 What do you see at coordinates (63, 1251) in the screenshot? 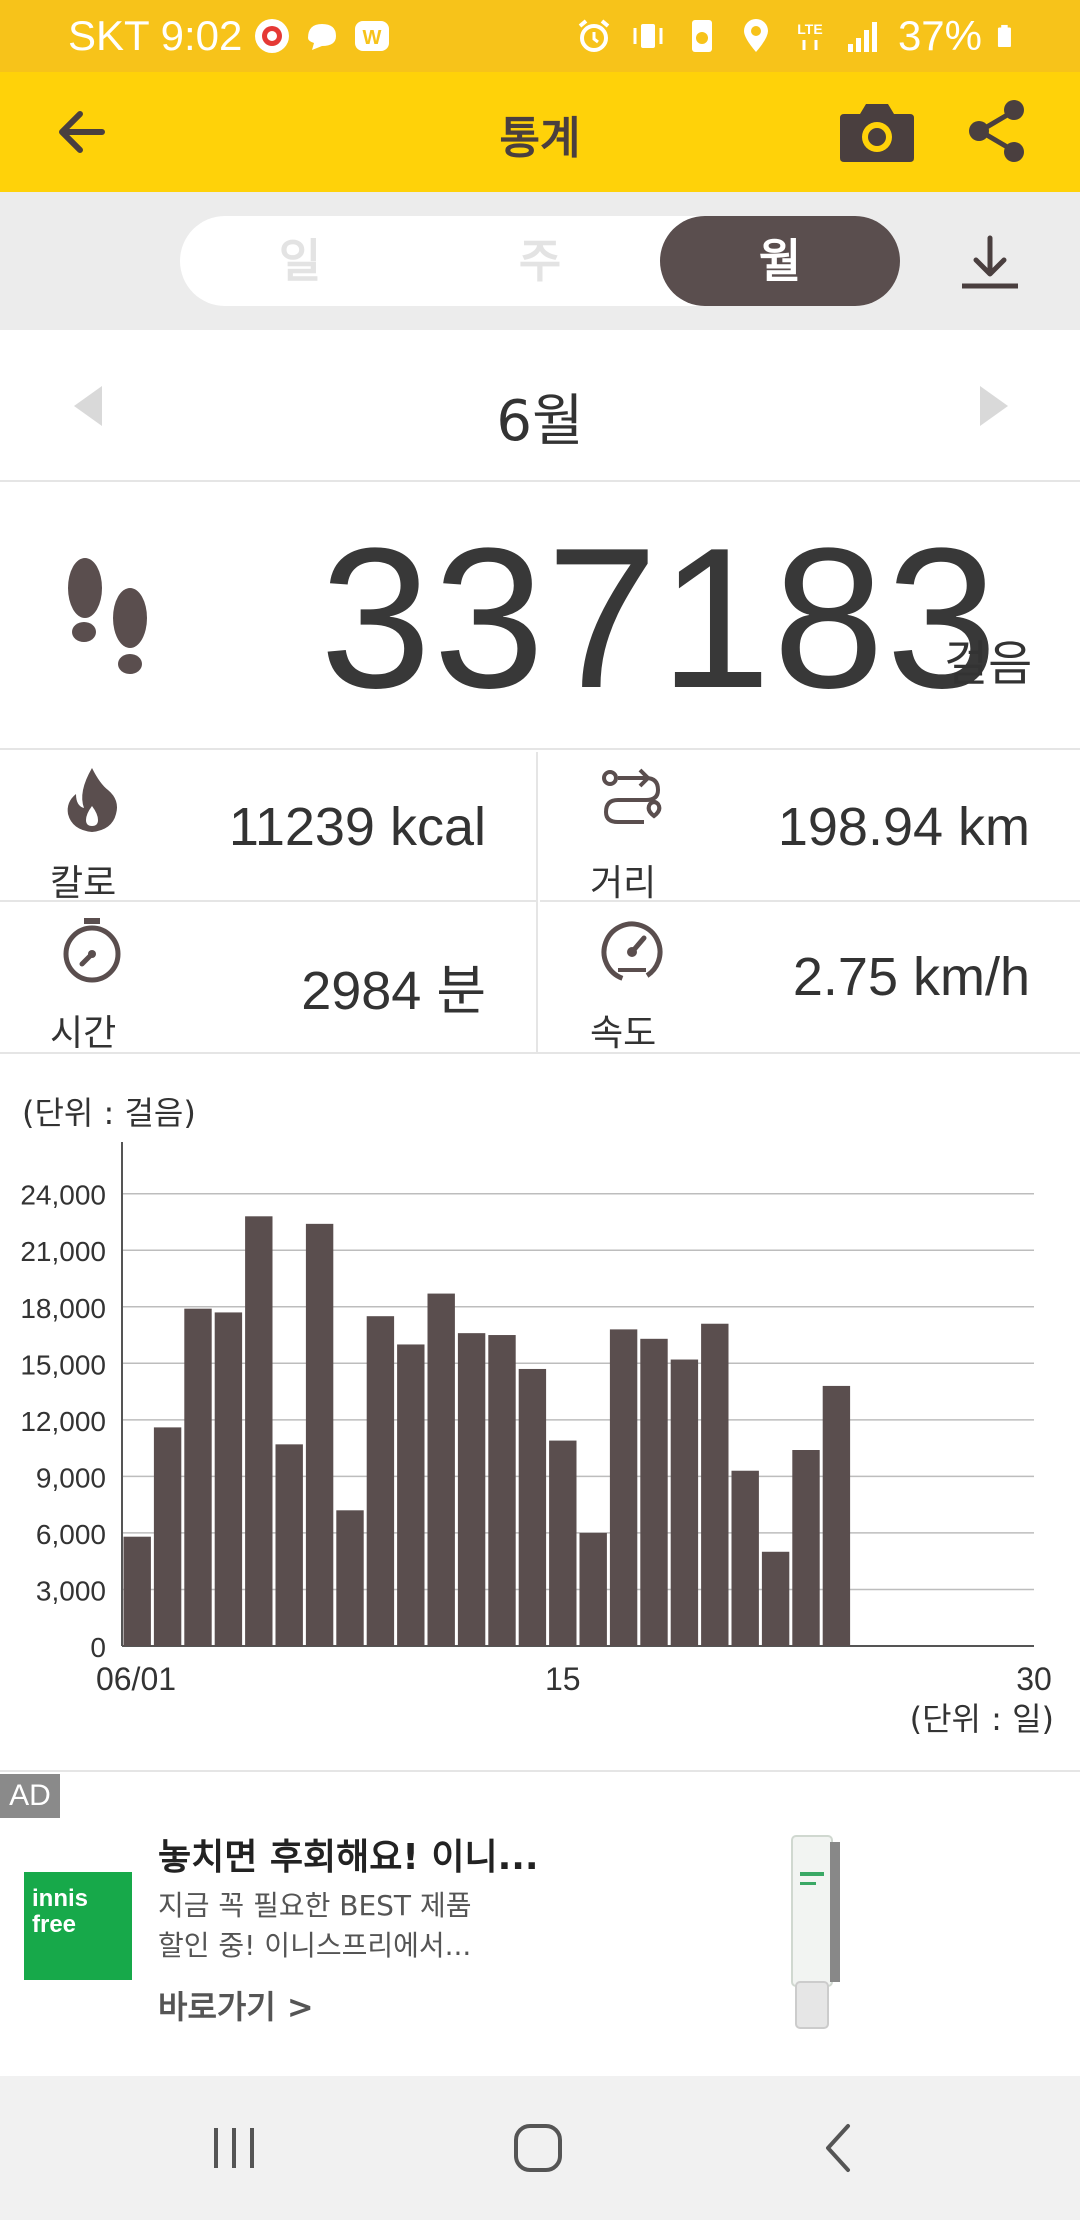
I see `y-tick-label: 21,000` at bounding box center [63, 1251].